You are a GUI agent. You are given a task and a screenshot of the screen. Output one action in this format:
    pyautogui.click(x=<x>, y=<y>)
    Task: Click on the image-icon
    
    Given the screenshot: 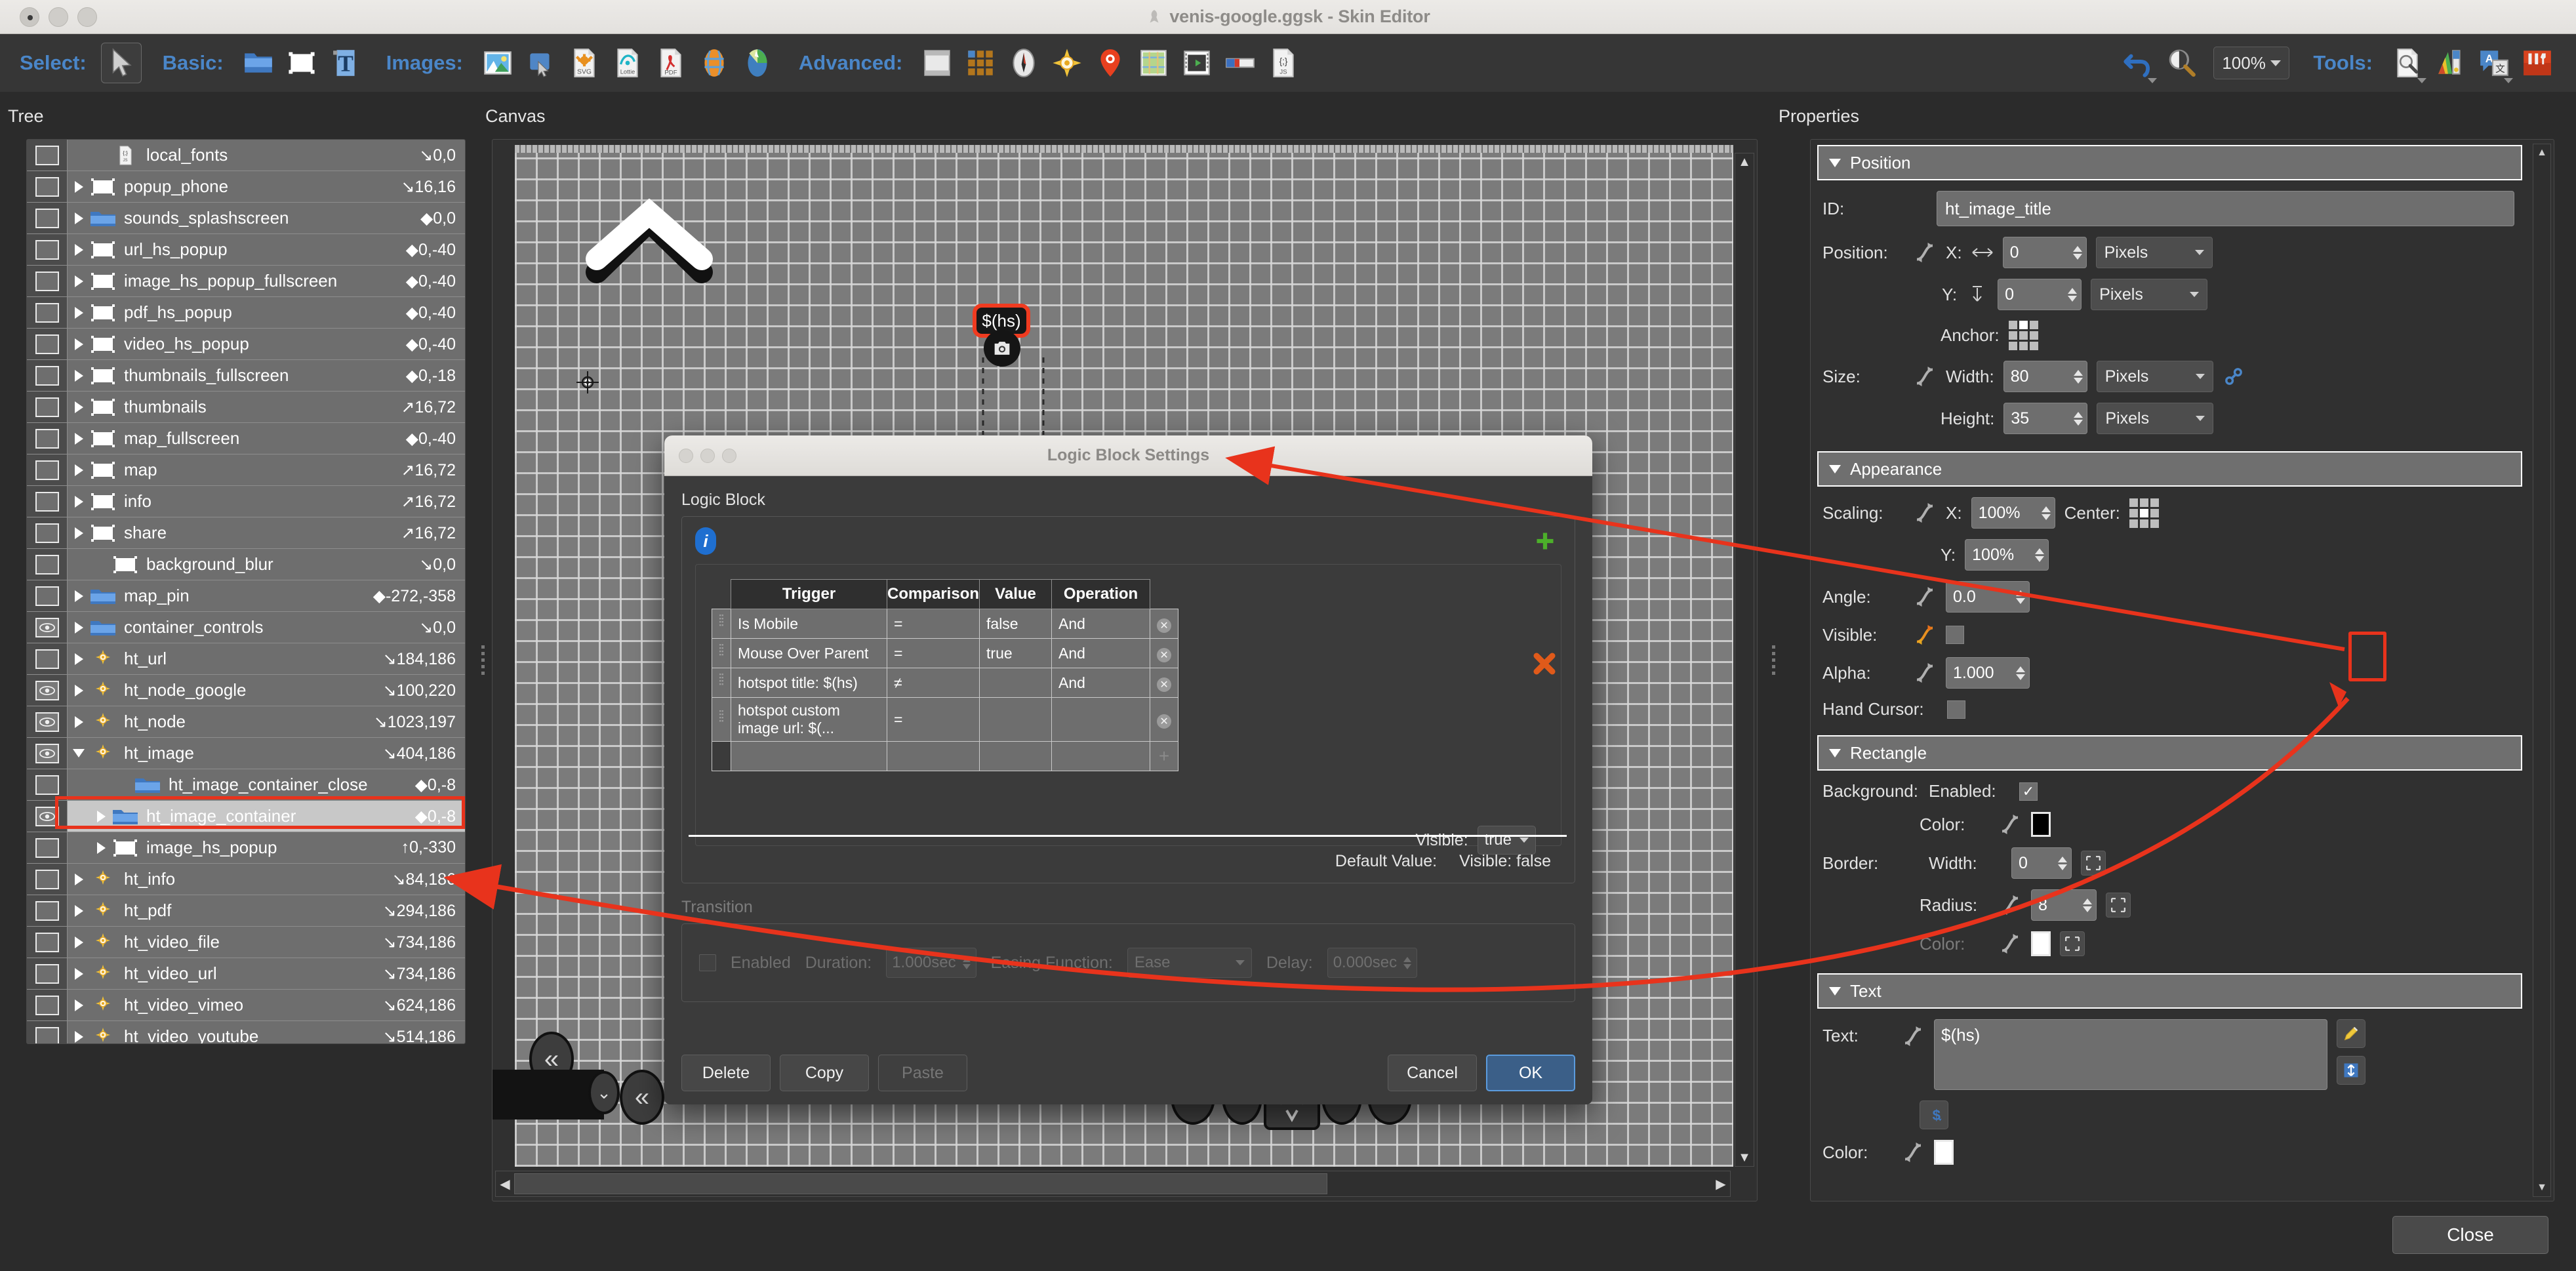 What is the action you would take?
    pyautogui.click(x=497, y=63)
    